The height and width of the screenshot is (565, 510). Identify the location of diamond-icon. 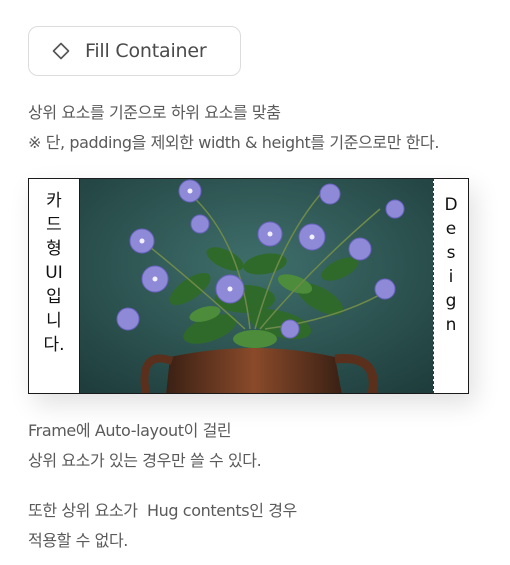
(61, 51).